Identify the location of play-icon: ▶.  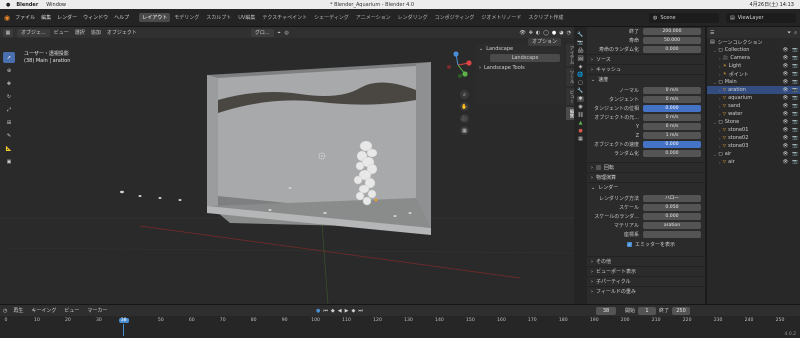
(347, 311).